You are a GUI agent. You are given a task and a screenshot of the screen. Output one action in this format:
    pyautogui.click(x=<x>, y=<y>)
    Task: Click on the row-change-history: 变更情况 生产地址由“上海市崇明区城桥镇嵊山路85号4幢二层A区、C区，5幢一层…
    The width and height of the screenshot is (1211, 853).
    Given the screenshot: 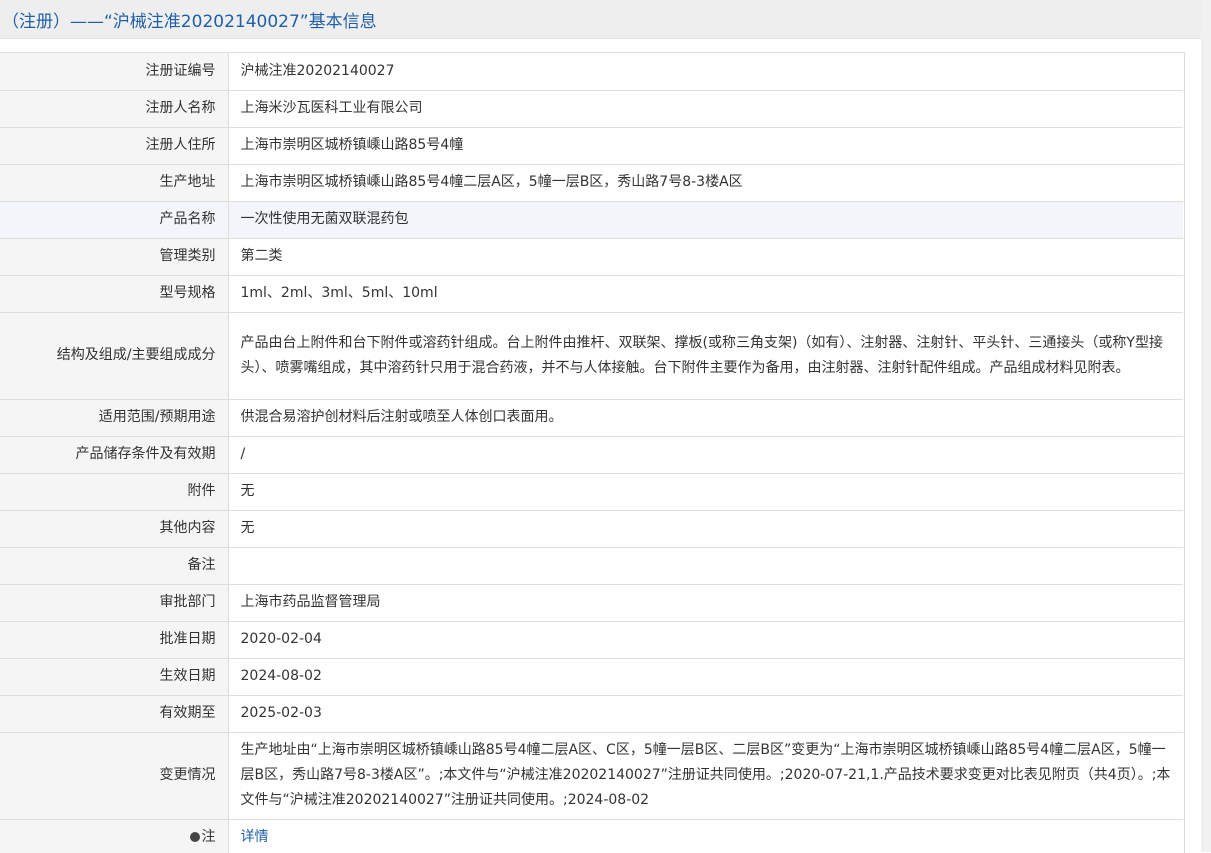 What is the action you would take?
    pyautogui.click(x=591, y=776)
    